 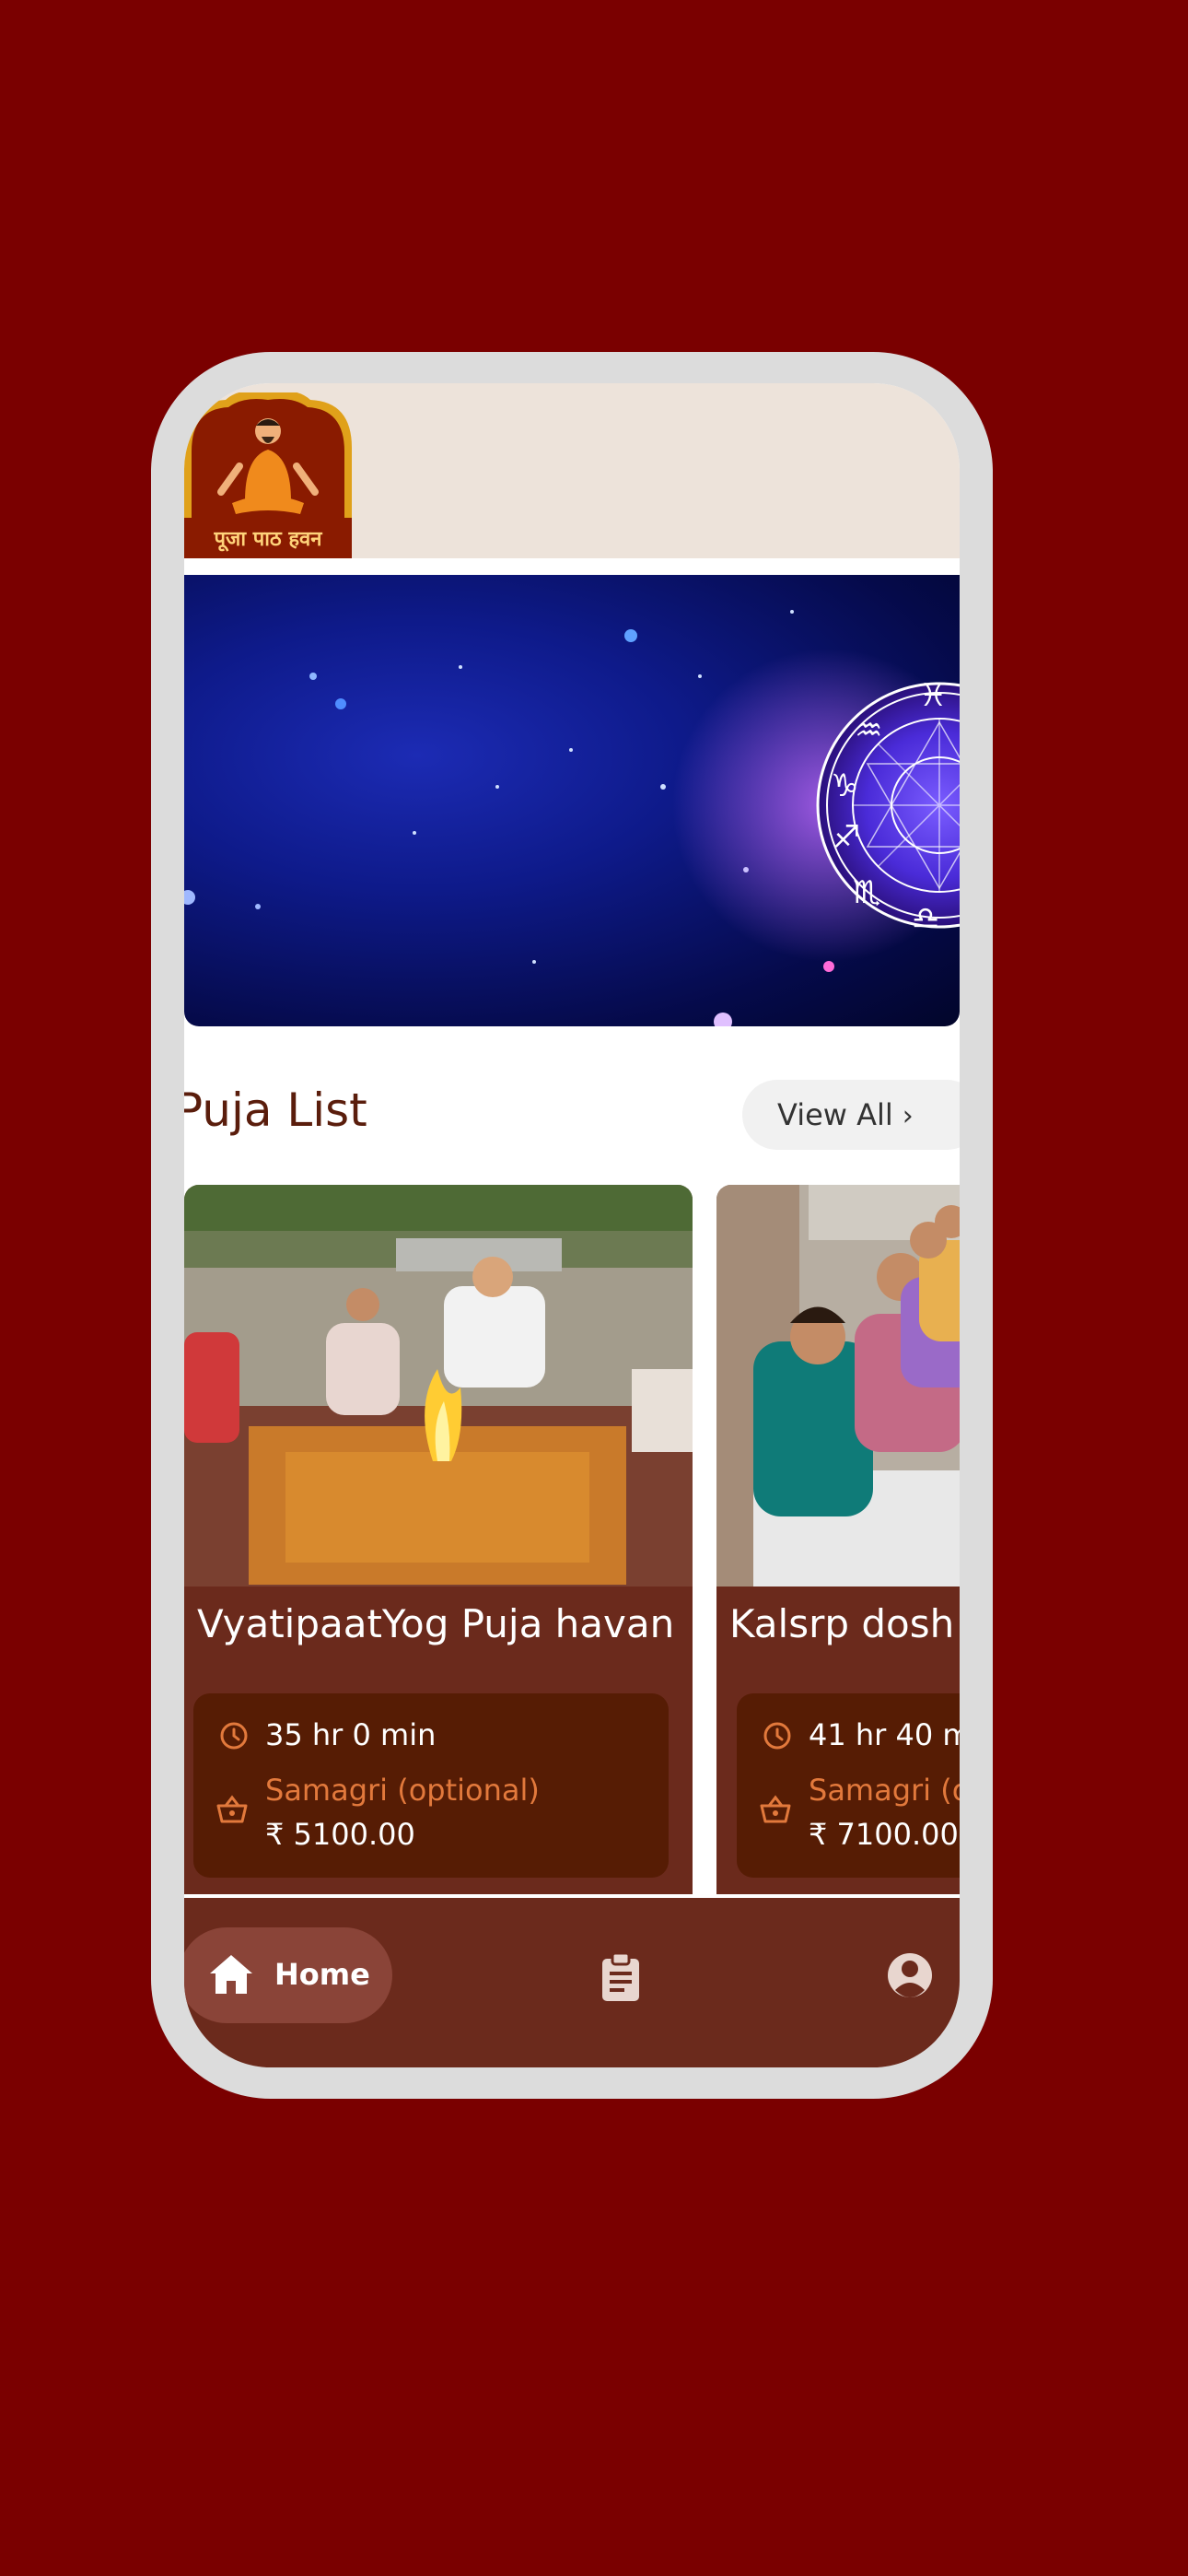 I want to click on section-title: Puja List, so click(x=275, y=1110).